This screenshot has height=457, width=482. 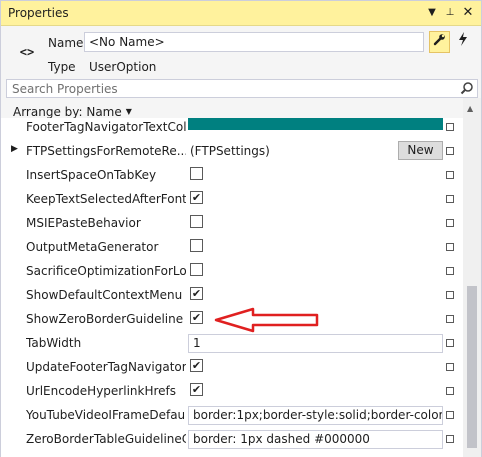 What do you see at coordinates (83, 223) in the screenshot?
I see `property-name: MSIEPasteBehavior` at bounding box center [83, 223].